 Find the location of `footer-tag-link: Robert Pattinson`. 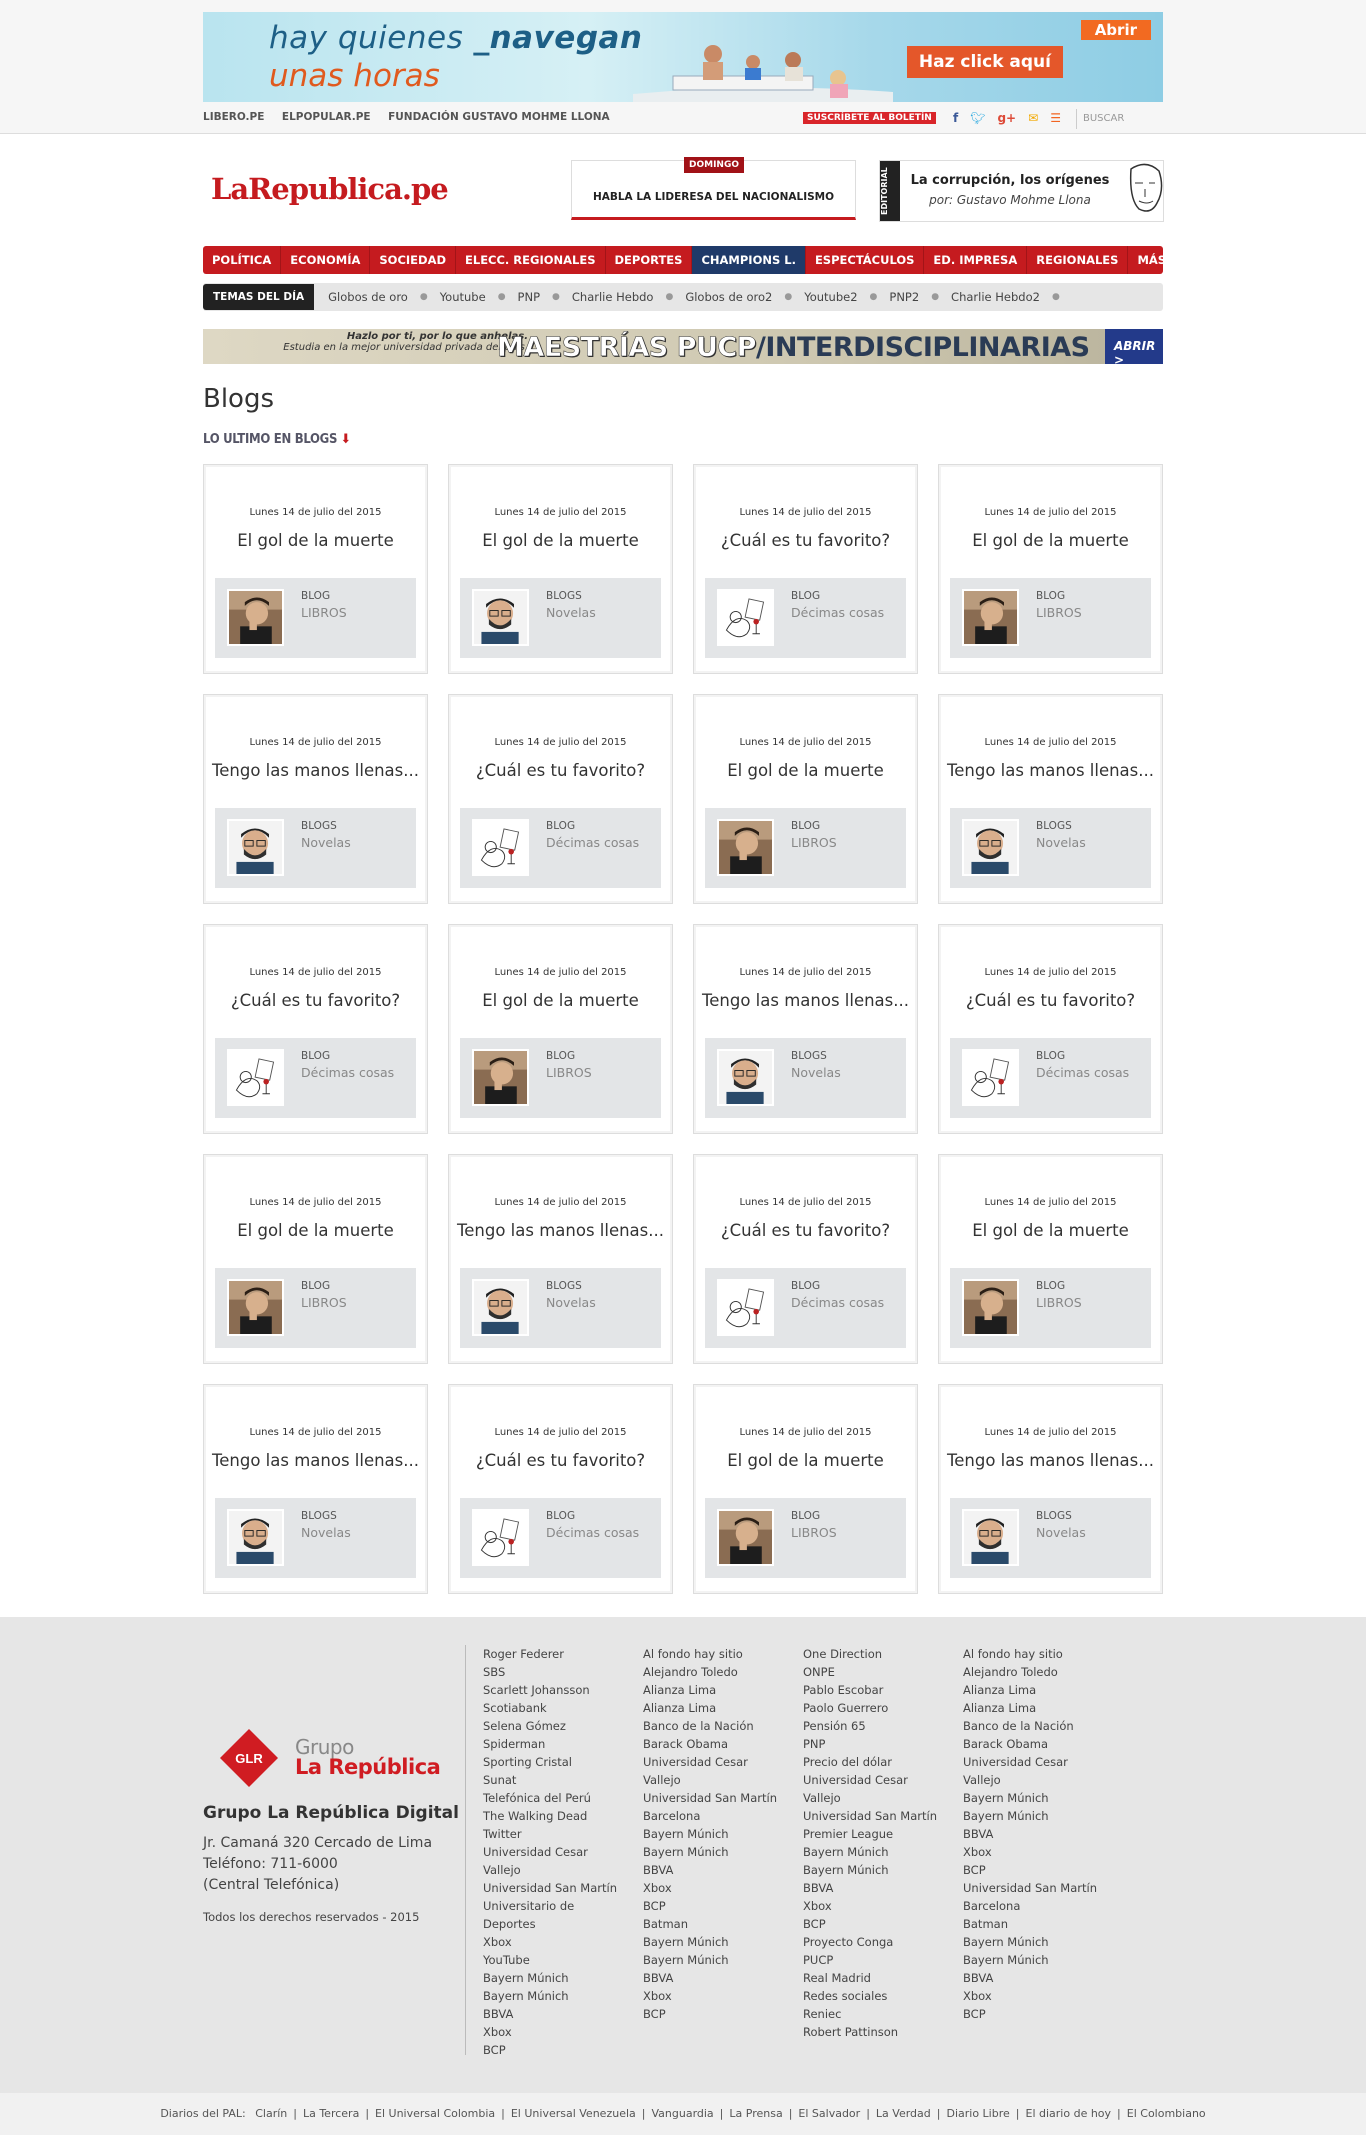

footer-tag-link: Robert Pattinson is located at coordinates (870, 2032).